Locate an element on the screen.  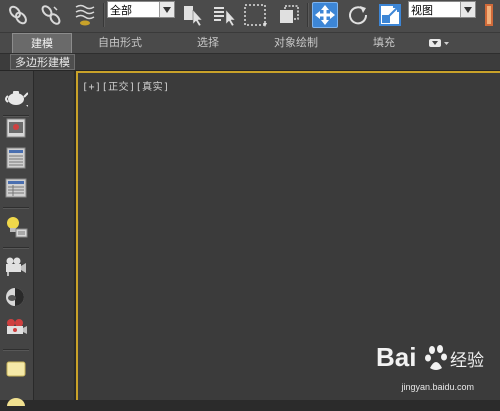
select-cursor-icon is located at coordinates (193, 16).